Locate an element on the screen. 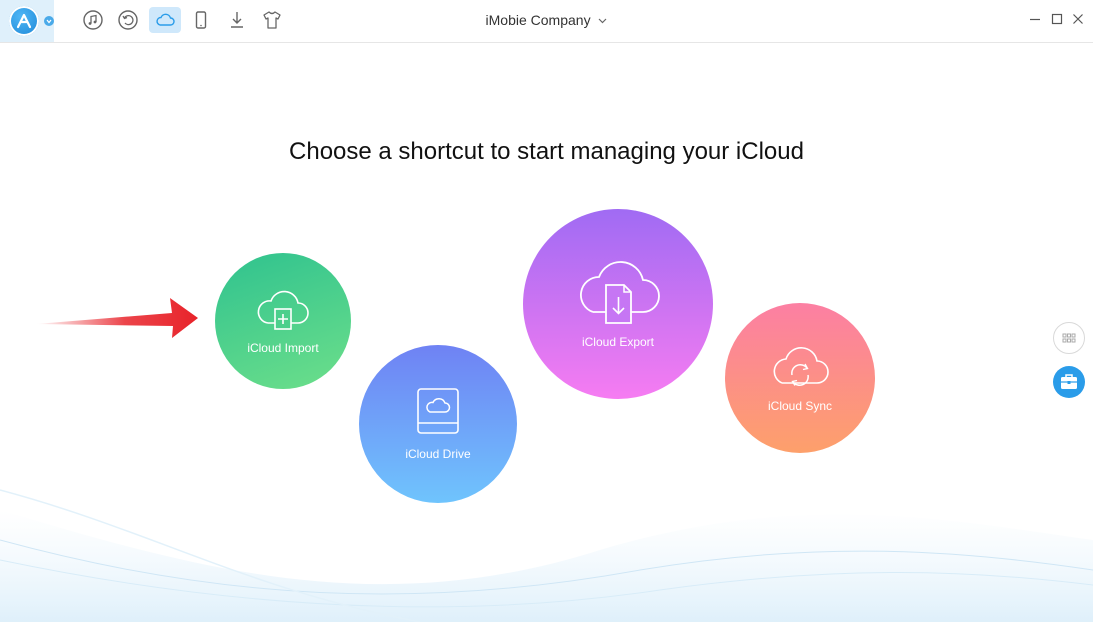  shortcut-label: iCloud Drive is located at coordinates (438, 454).